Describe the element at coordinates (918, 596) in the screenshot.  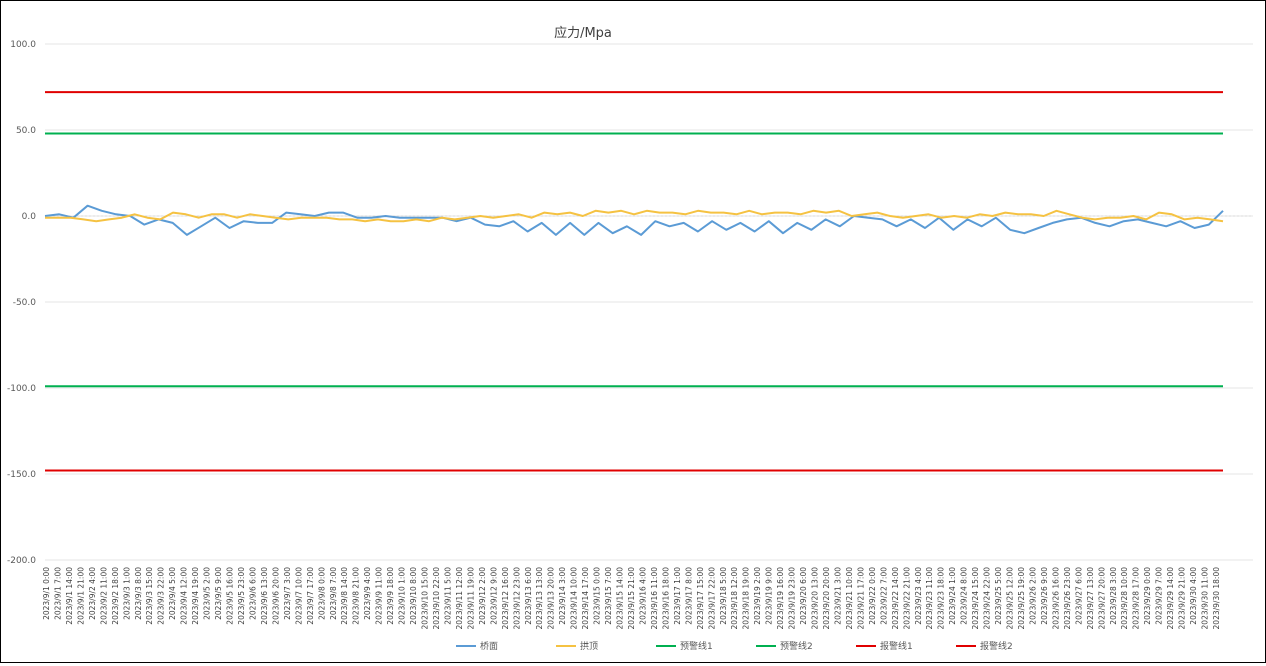
I see `x-tick-label: 2023/9/23 4:00` at that location.